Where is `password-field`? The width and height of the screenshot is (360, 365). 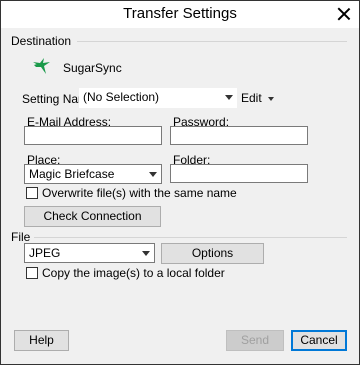 password-field is located at coordinates (239, 135).